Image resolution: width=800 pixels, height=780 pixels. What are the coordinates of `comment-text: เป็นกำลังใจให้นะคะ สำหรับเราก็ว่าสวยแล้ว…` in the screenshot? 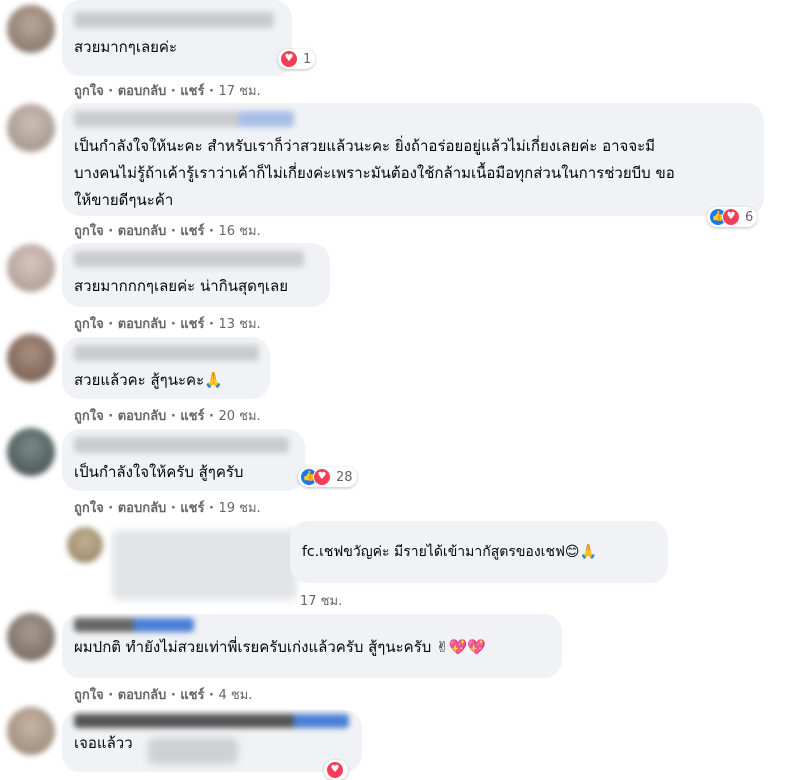 It's located at (374, 173).